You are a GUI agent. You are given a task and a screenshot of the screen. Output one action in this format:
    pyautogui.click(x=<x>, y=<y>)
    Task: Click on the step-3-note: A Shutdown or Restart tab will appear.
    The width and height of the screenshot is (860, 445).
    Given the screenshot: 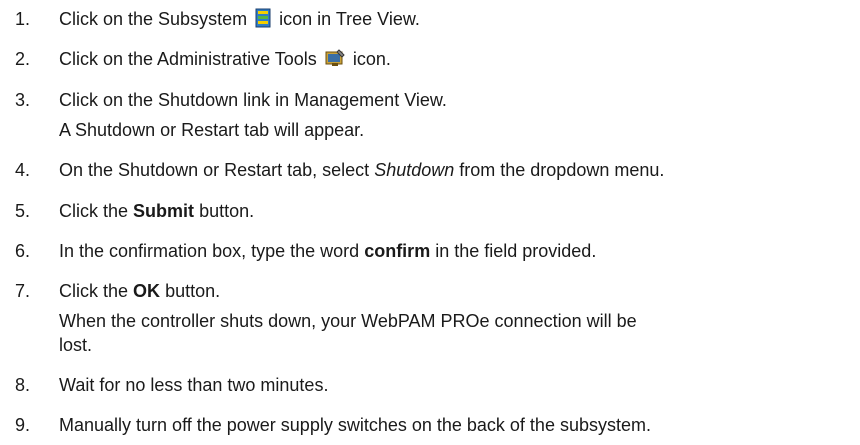 What is the action you would take?
    pyautogui.click(x=212, y=130)
    